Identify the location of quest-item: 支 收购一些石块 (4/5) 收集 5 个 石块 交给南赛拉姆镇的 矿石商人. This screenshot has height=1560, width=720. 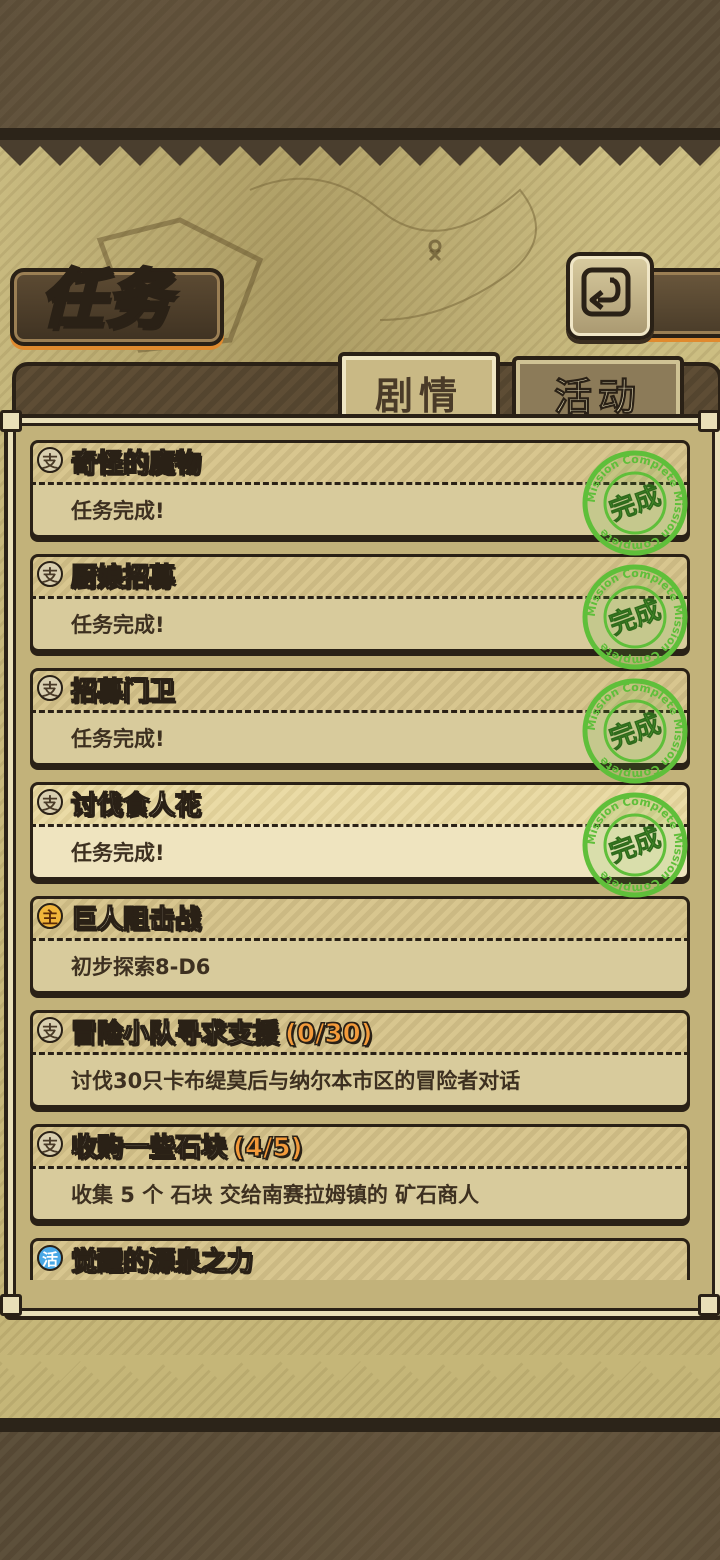
(360, 1174).